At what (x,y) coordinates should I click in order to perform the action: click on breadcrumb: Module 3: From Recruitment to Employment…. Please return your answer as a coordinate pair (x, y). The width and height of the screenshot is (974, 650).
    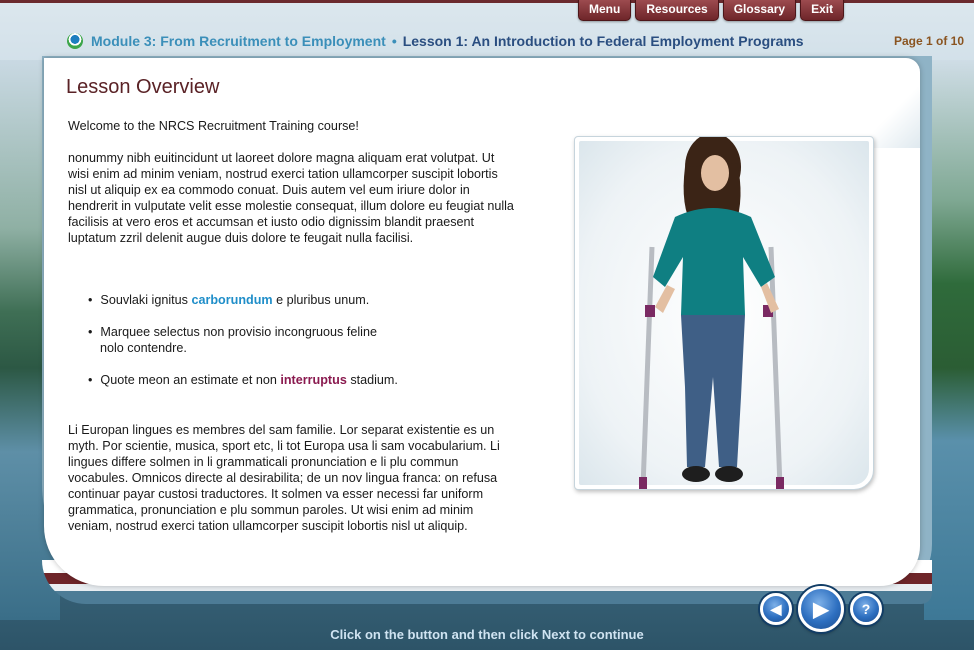
    Looking at the image, I should click on (490, 41).